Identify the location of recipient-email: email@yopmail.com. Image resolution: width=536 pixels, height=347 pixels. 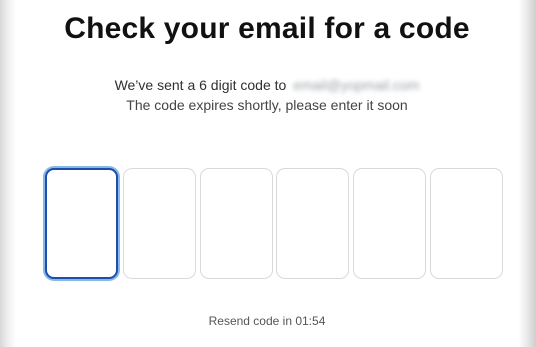
(356, 85).